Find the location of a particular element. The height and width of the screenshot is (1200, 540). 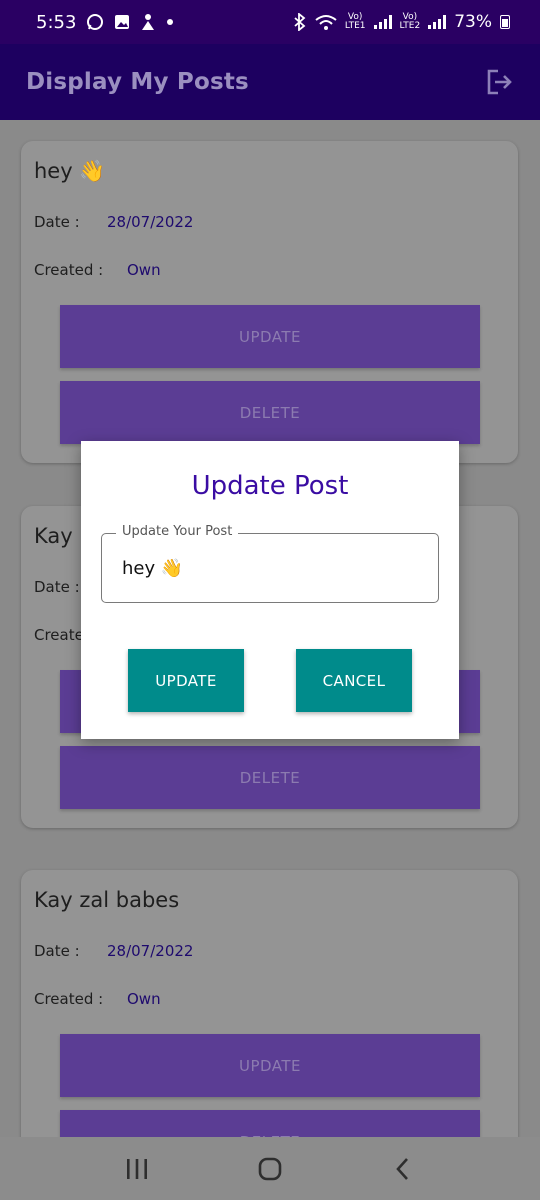

post-title: hey 👋 is located at coordinates (70, 171).